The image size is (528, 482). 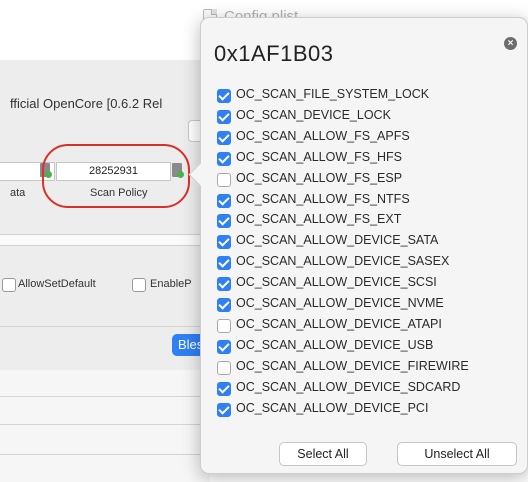 What do you see at coordinates (319, 219) in the screenshot?
I see `scan-flag-label: OC_SCAN_ALLOW_FS_EXT` at bounding box center [319, 219].